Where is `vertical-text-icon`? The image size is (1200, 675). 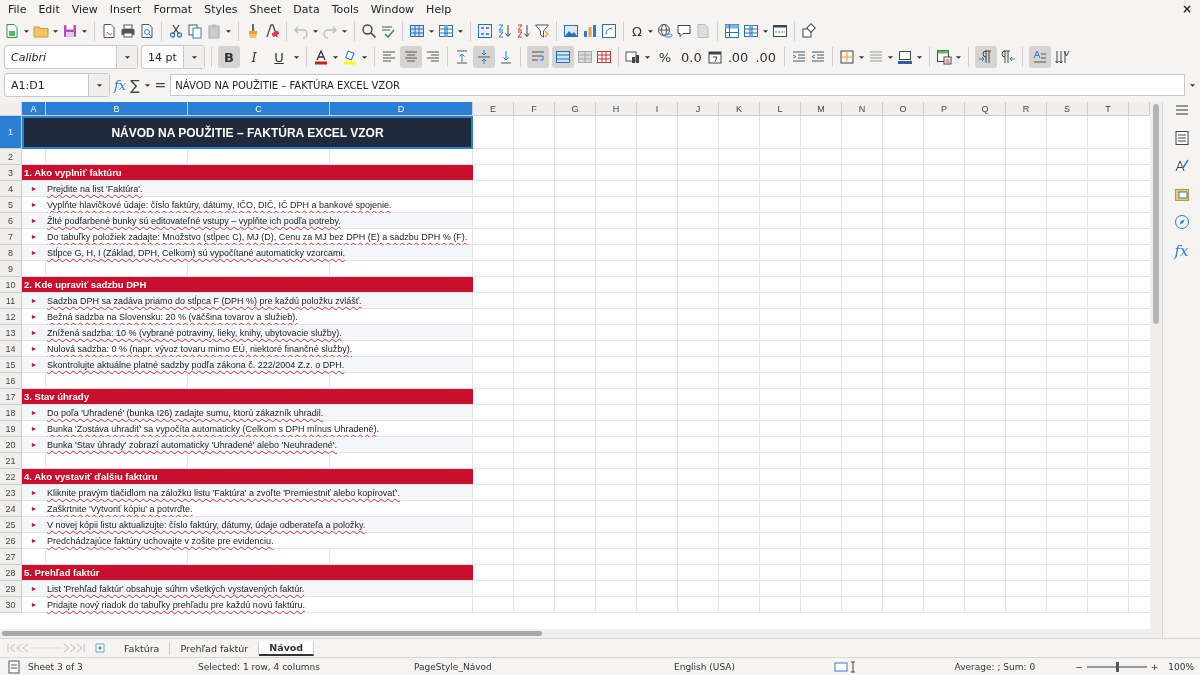
vertical-text-icon is located at coordinates (1062, 57).